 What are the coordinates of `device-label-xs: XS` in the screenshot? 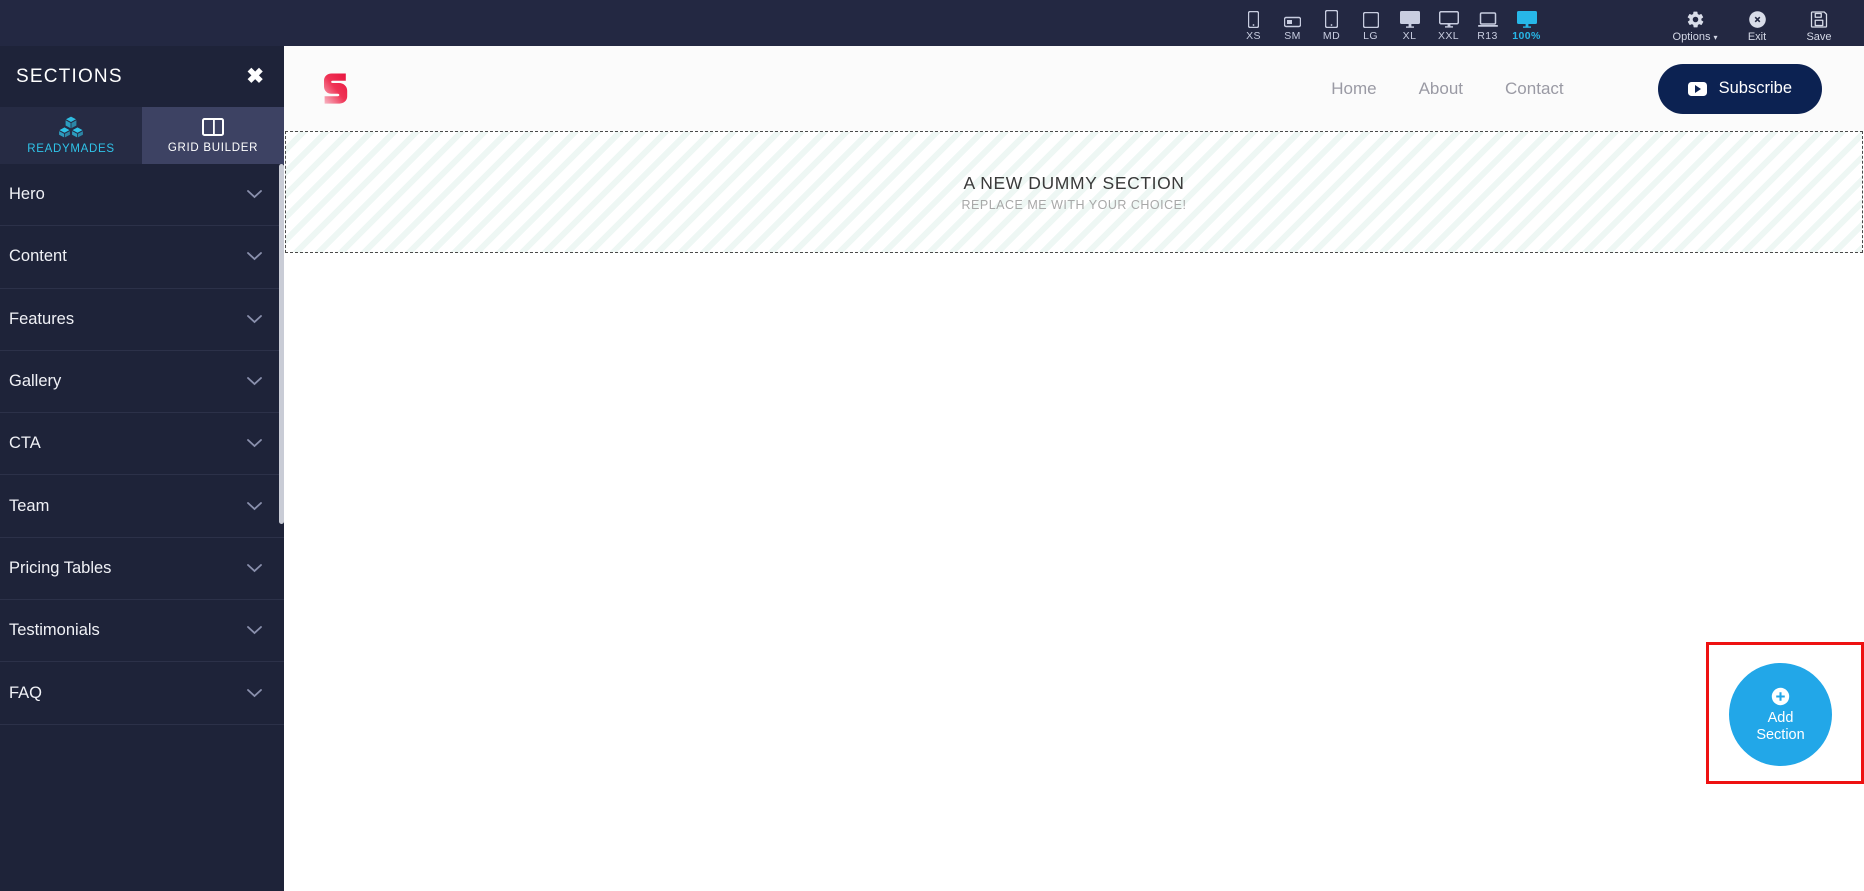 It's located at (1253, 36).